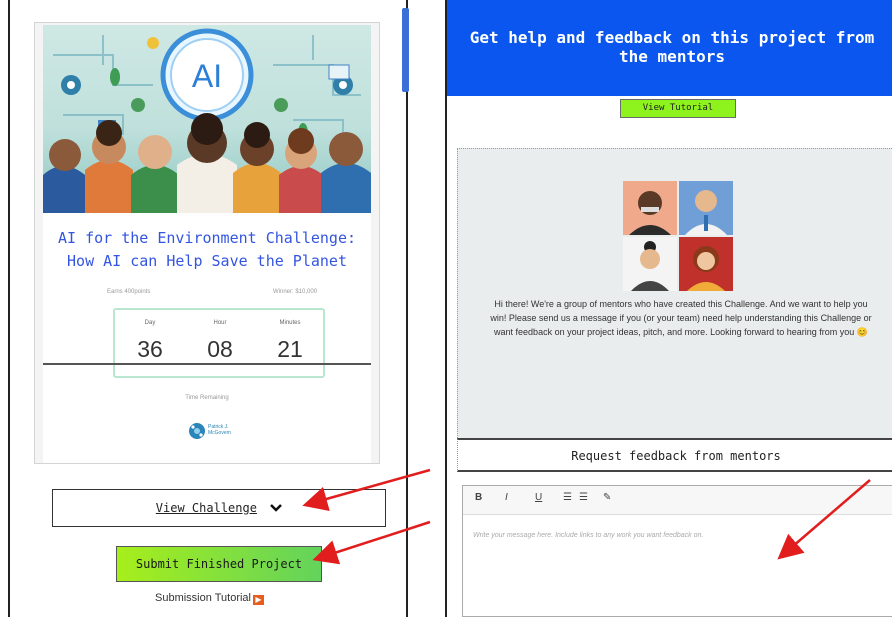 The height and width of the screenshot is (617, 892). What do you see at coordinates (824, 519) in the screenshot?
I see `arrow-to-feedback-editor` at bounding box center [824, 519].